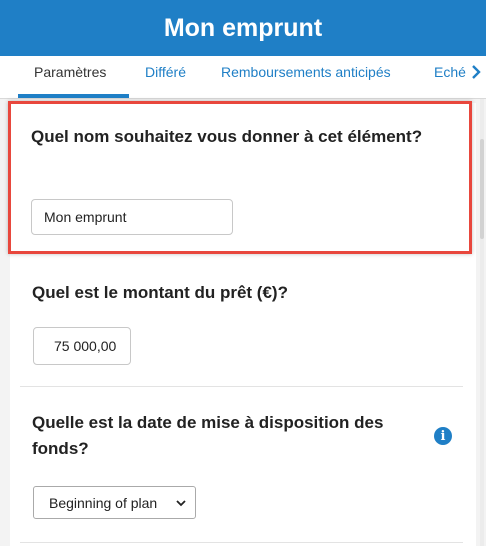 Image resolution: width=486 pixels, height=546 pixels. Describe the element at coordinates (165, 77) in the screenshot. I see `tab-differe: Différé` at that location.